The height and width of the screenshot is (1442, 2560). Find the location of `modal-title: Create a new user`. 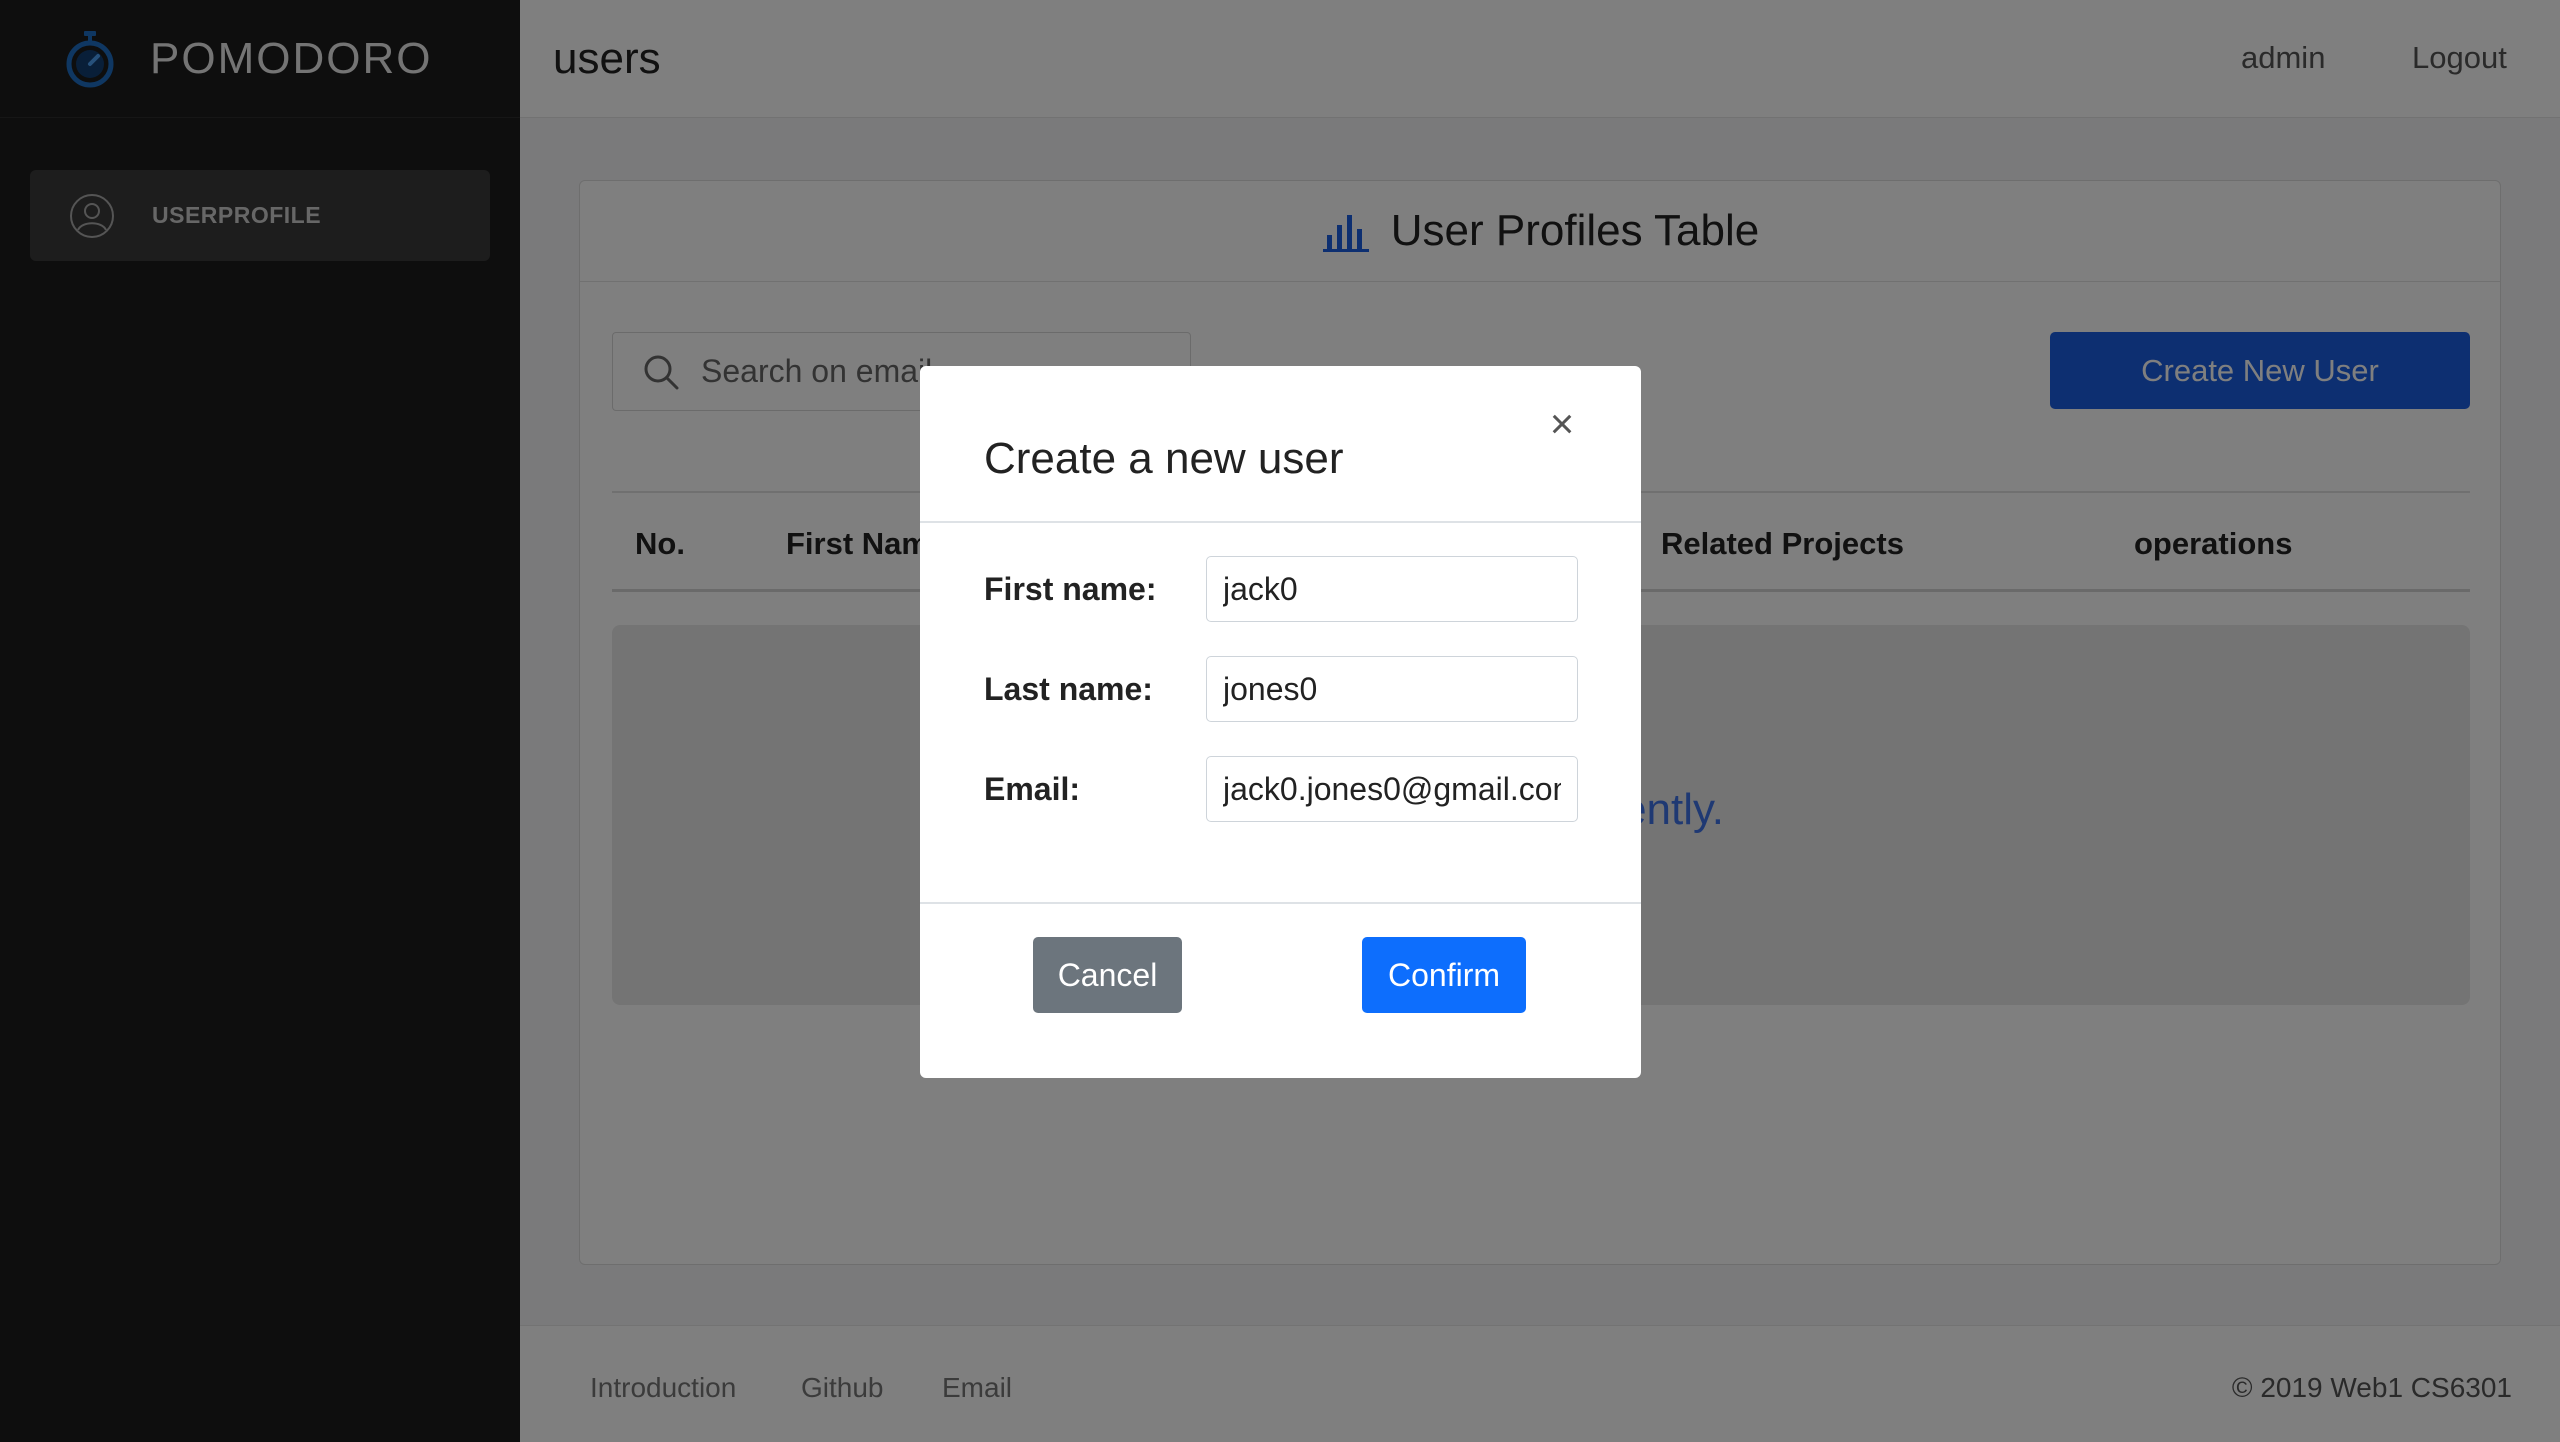

modal-title: Create a new user is located at coordinates (1164, 458).